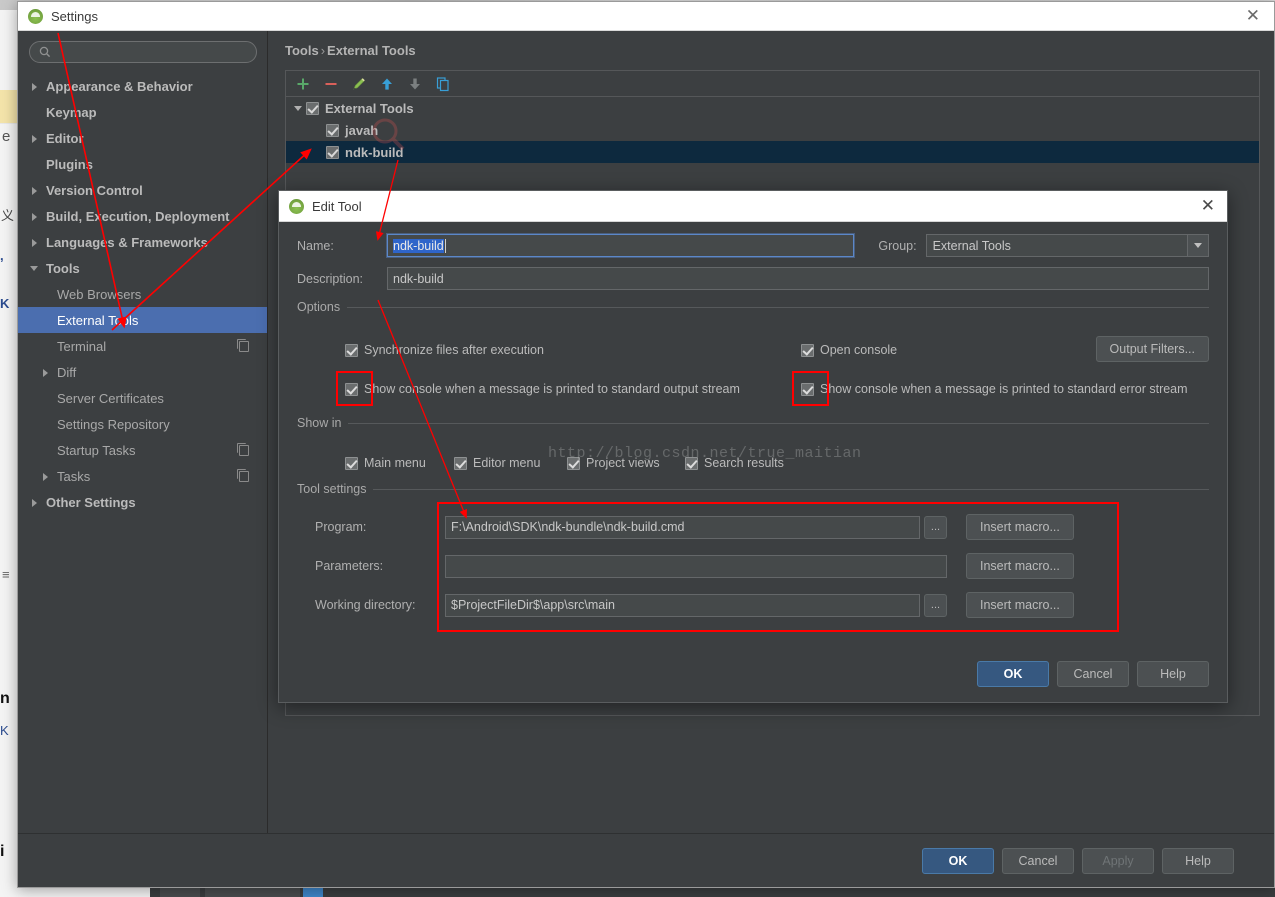 The height and width of the screenshot is (897, 1275). Describe the element at coordinates (74, 16) in the screenshot. I see `window-title: Settings` at that location.